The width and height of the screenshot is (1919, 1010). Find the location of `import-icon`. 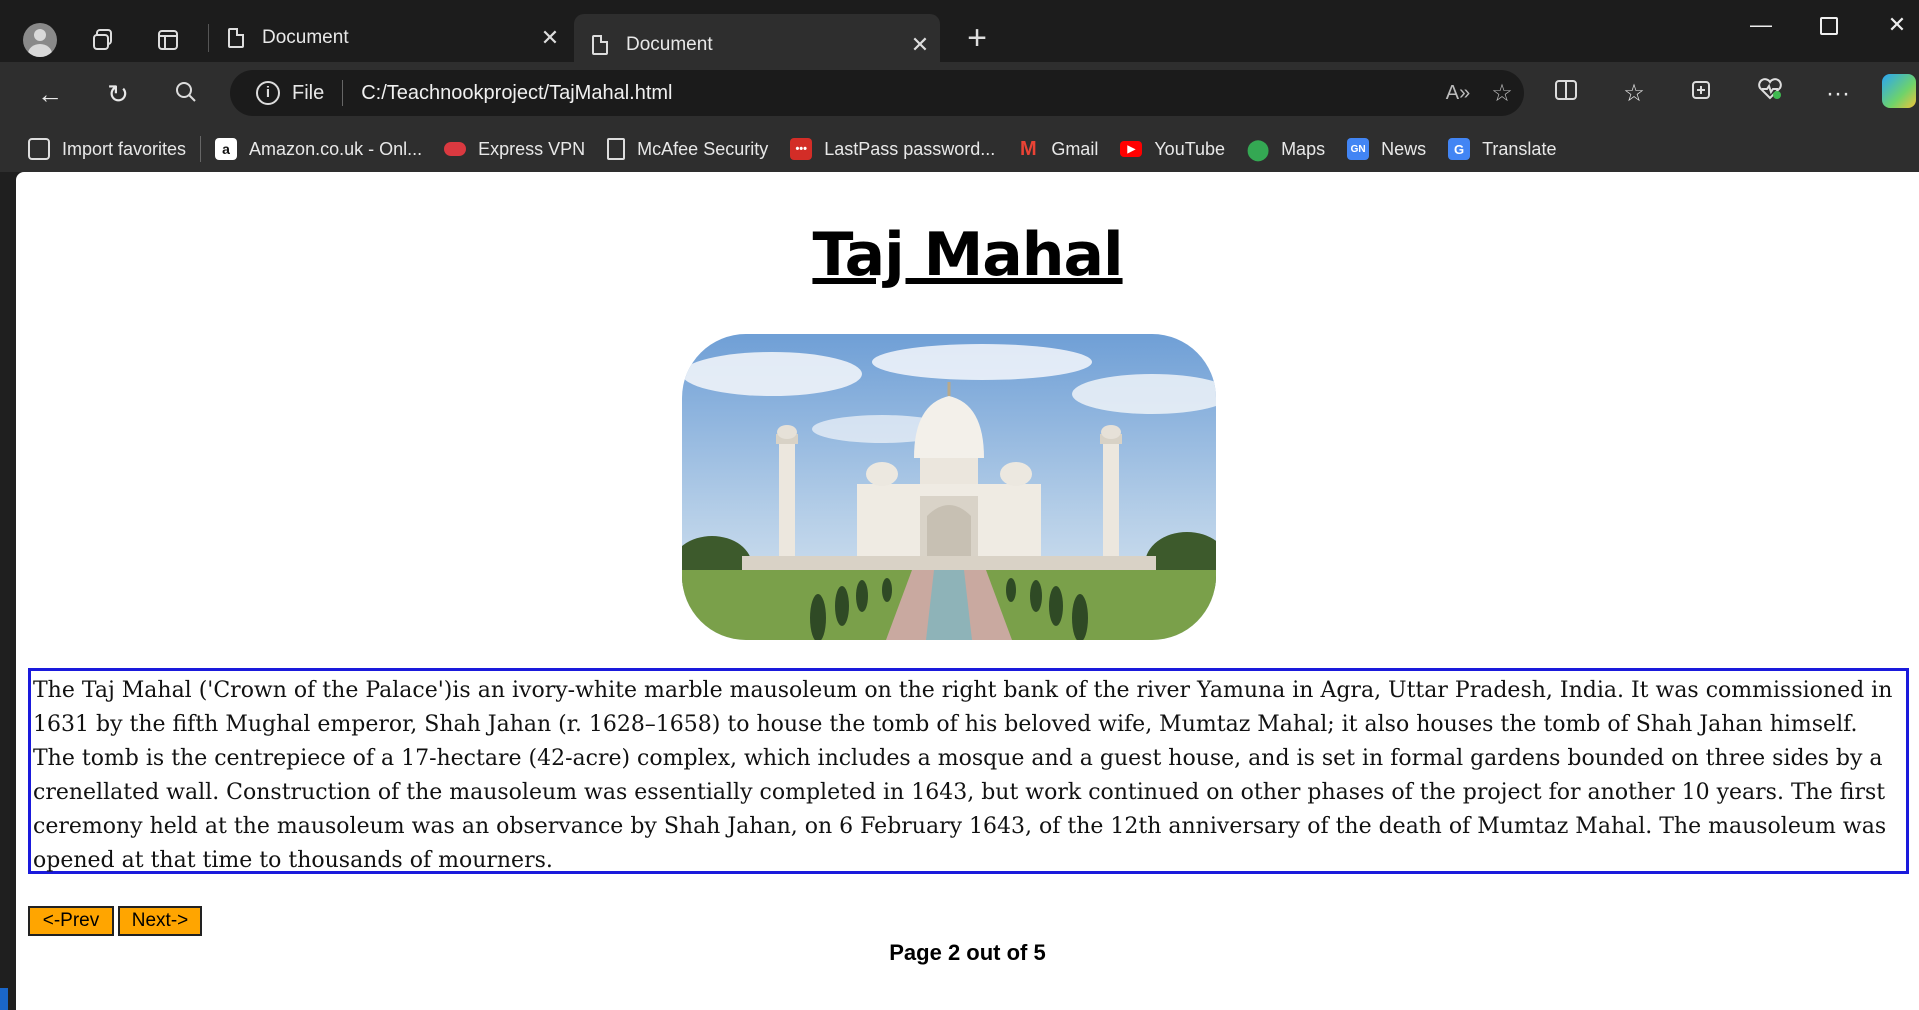

import-icon is located at coordinates (39, 149).